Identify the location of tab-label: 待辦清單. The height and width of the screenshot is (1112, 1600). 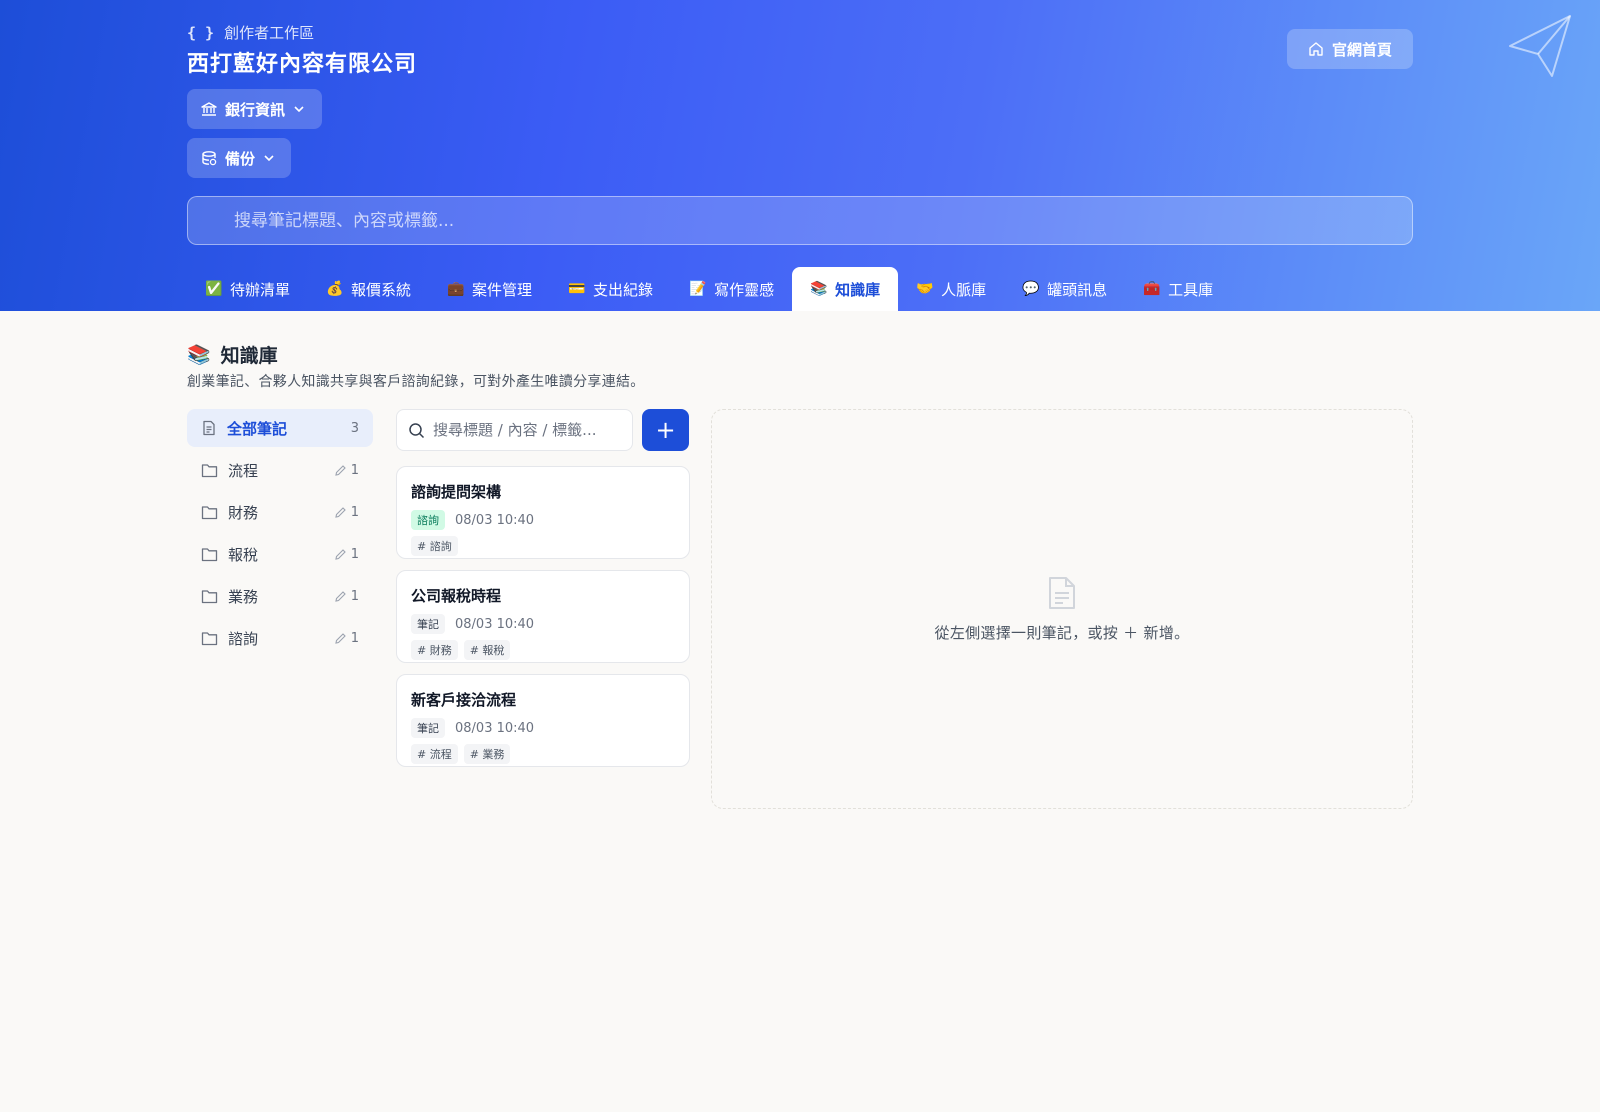
(260, 289).